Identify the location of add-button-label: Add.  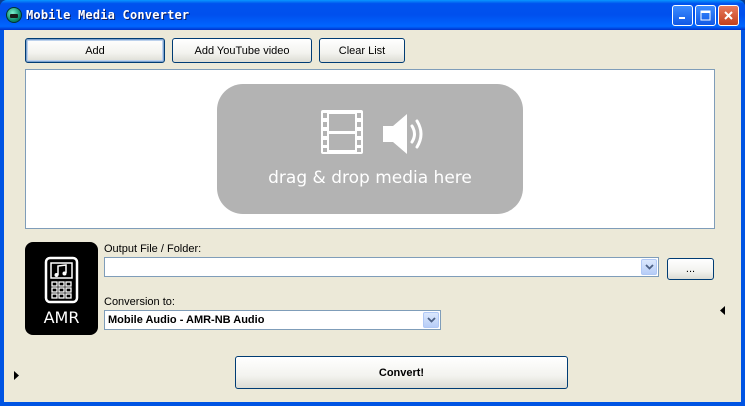
(95, 50).